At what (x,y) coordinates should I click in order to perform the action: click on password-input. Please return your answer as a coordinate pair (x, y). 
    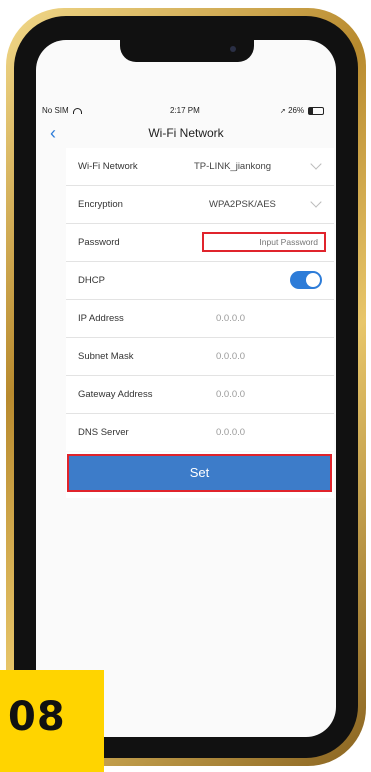
    Looking at the image, I should click on (264, 242).